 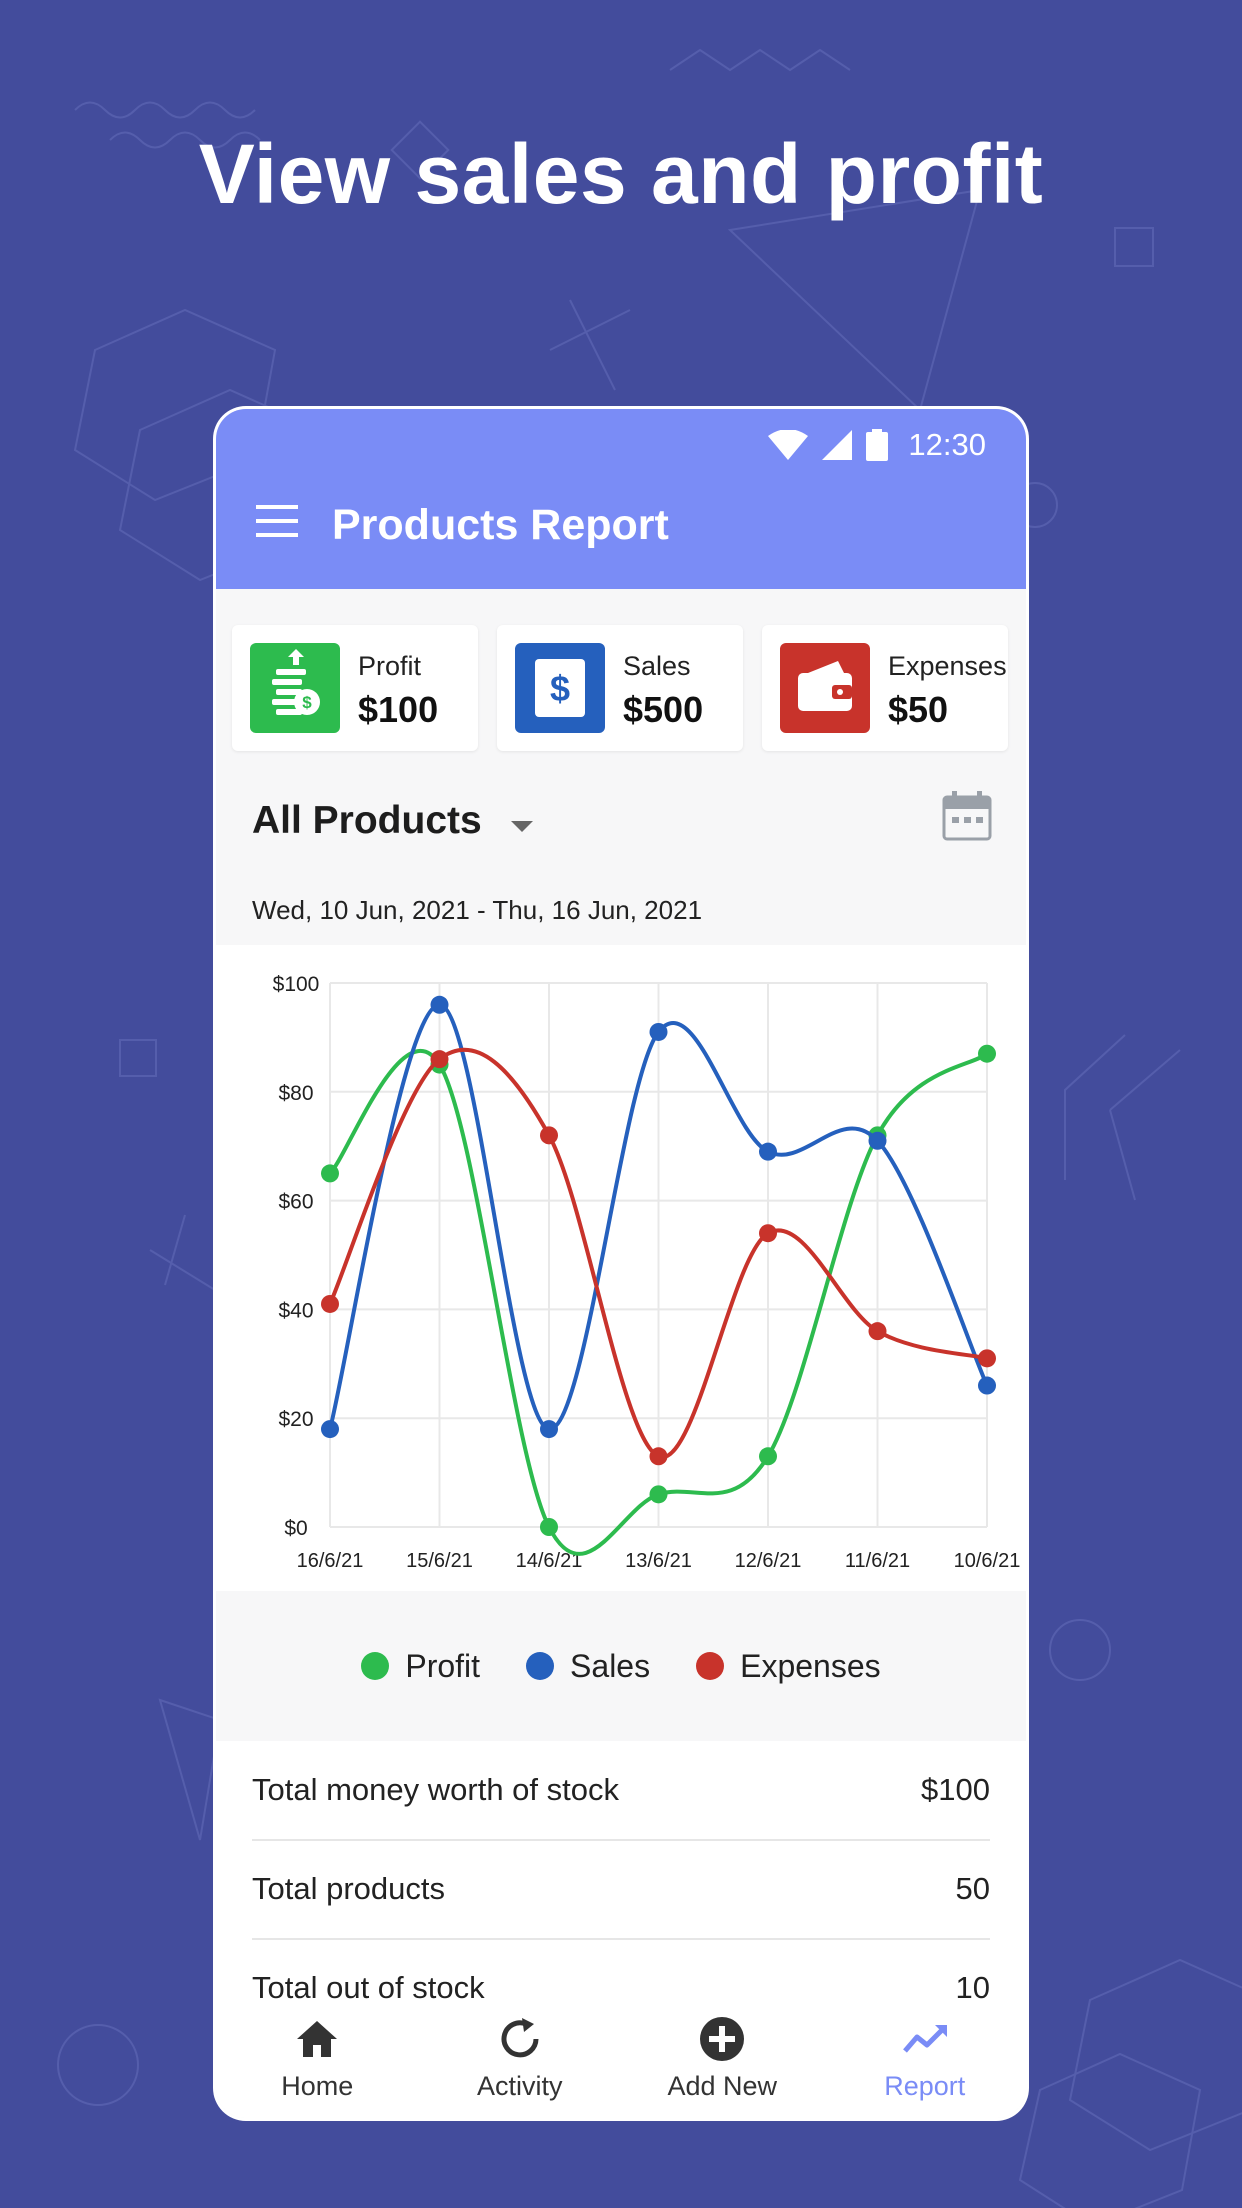 What do you see at coordinates (610, 1665) in the screenshot?
I see `legend-label: Sales` at bounding box center [610, 1665].